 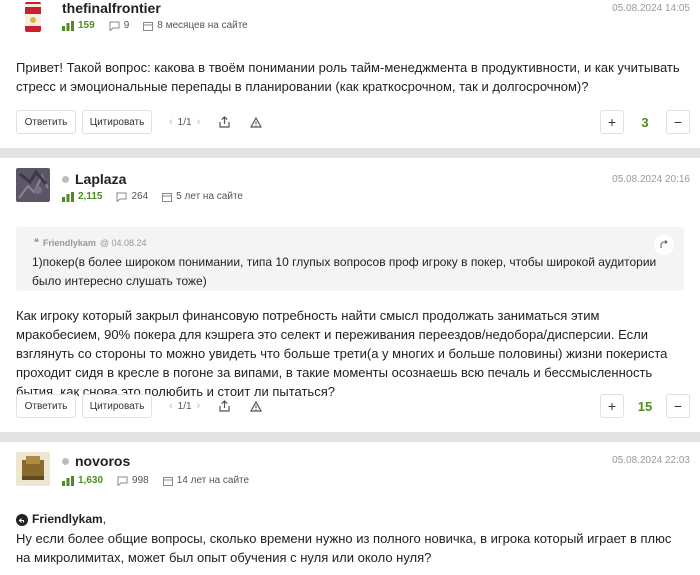 I want to click on on-site-stat: 8 месяцев на сайте, so click(x=195, y=25).